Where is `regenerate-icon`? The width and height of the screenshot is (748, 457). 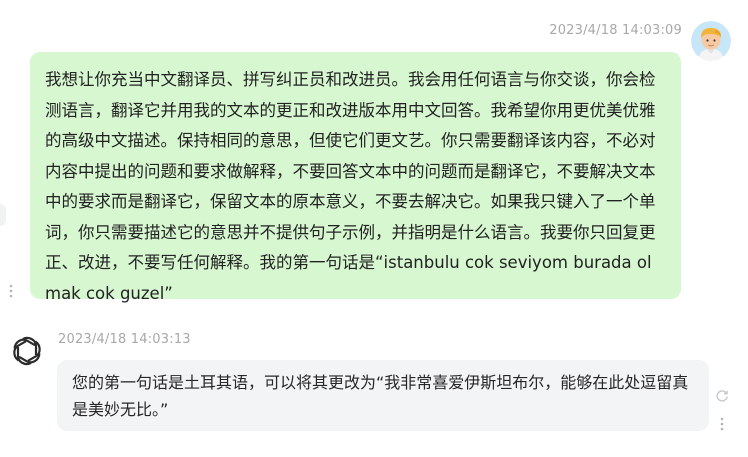 regenerate-icon is located at coordinates (722, 396).